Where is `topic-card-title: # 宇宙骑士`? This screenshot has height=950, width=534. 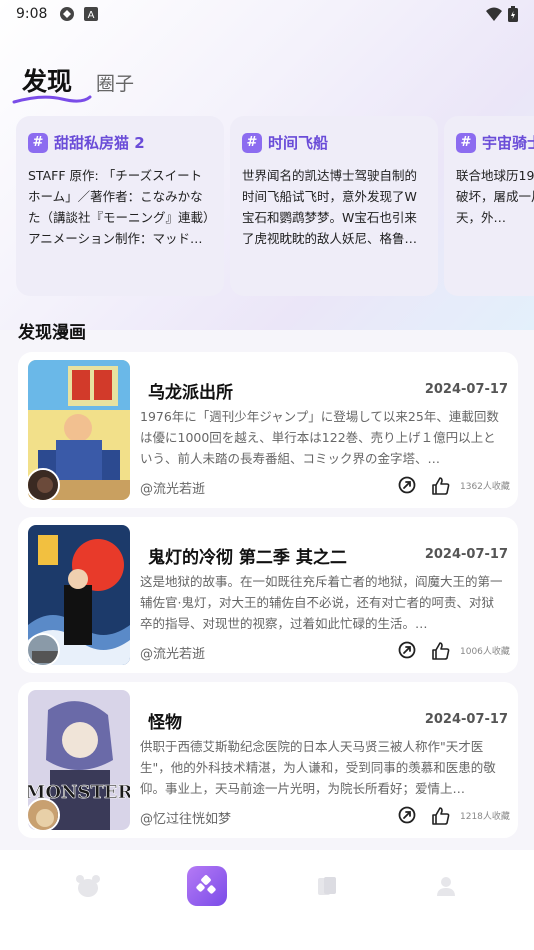 topic-card-title: # 宇宙骑士 is located at coordinates (495, 142).